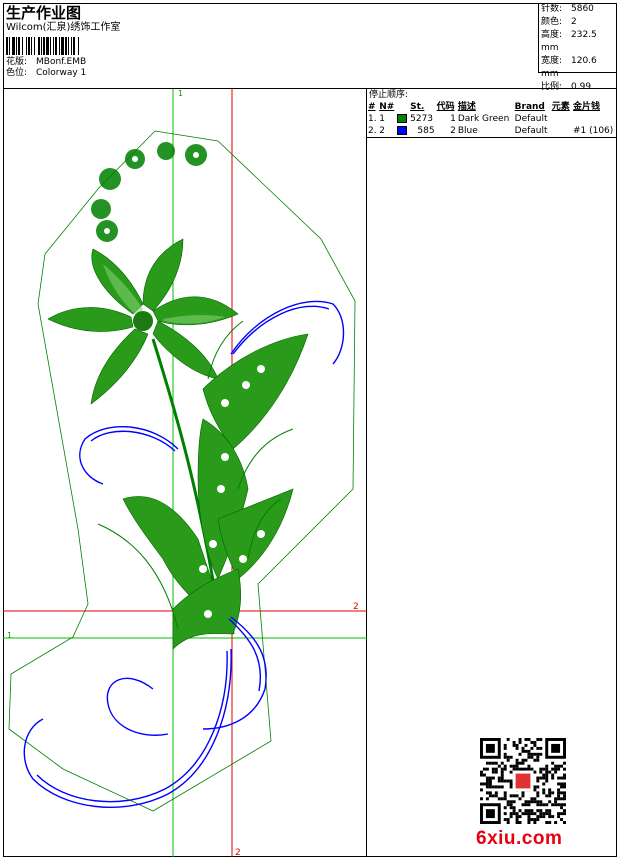 The image size is (620, 861). What do you see at coordinates (180, 93) in the screenshot?
I see `guide-label-green-top: 1` at bounding box center [180, 93].